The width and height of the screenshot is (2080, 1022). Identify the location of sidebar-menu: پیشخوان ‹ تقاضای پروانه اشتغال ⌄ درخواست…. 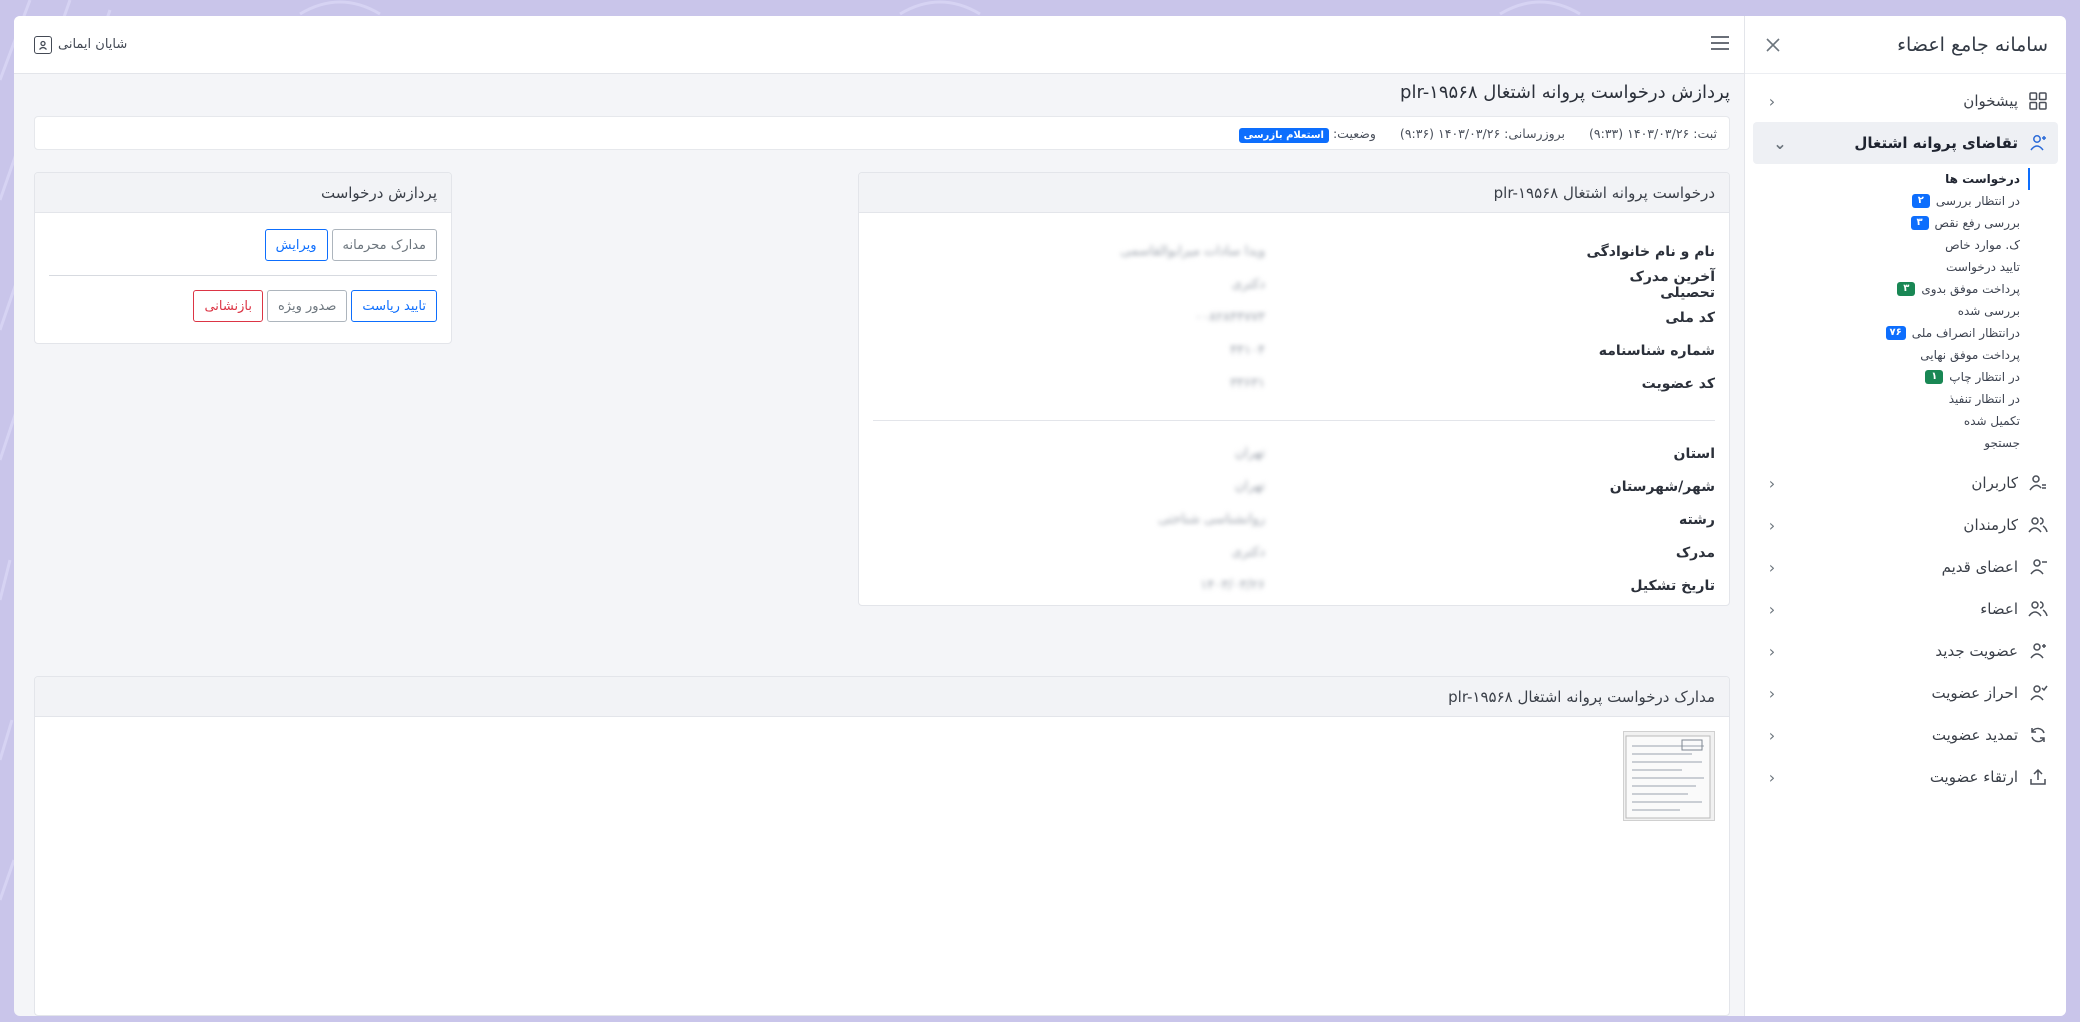
(1905, 436).